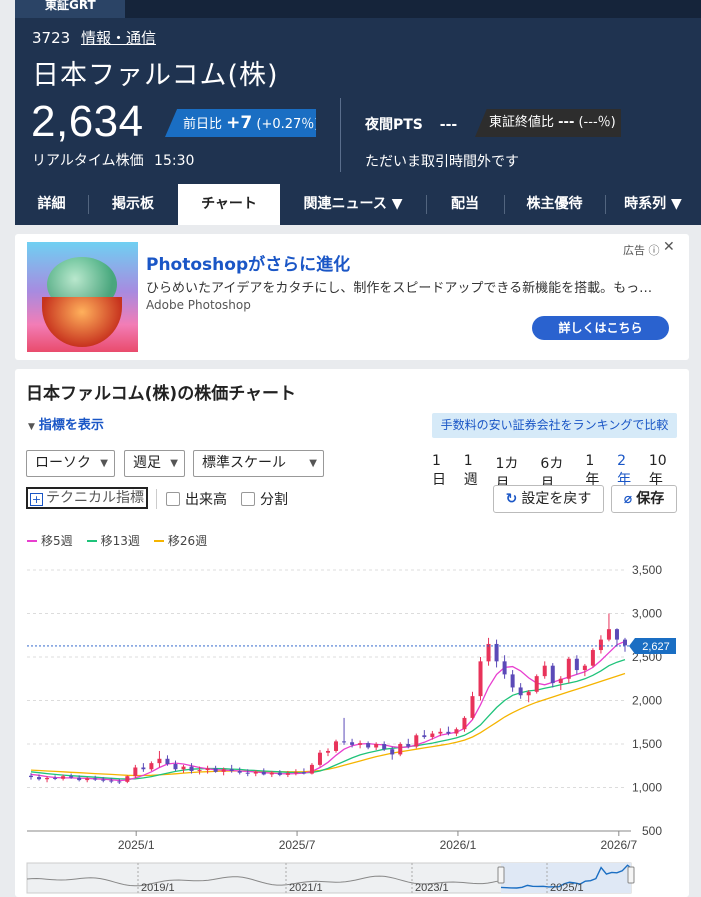  Describe the element at coordinates (244, 463) in the screenshot. I see `scale-value: 標準スケール` at that location.